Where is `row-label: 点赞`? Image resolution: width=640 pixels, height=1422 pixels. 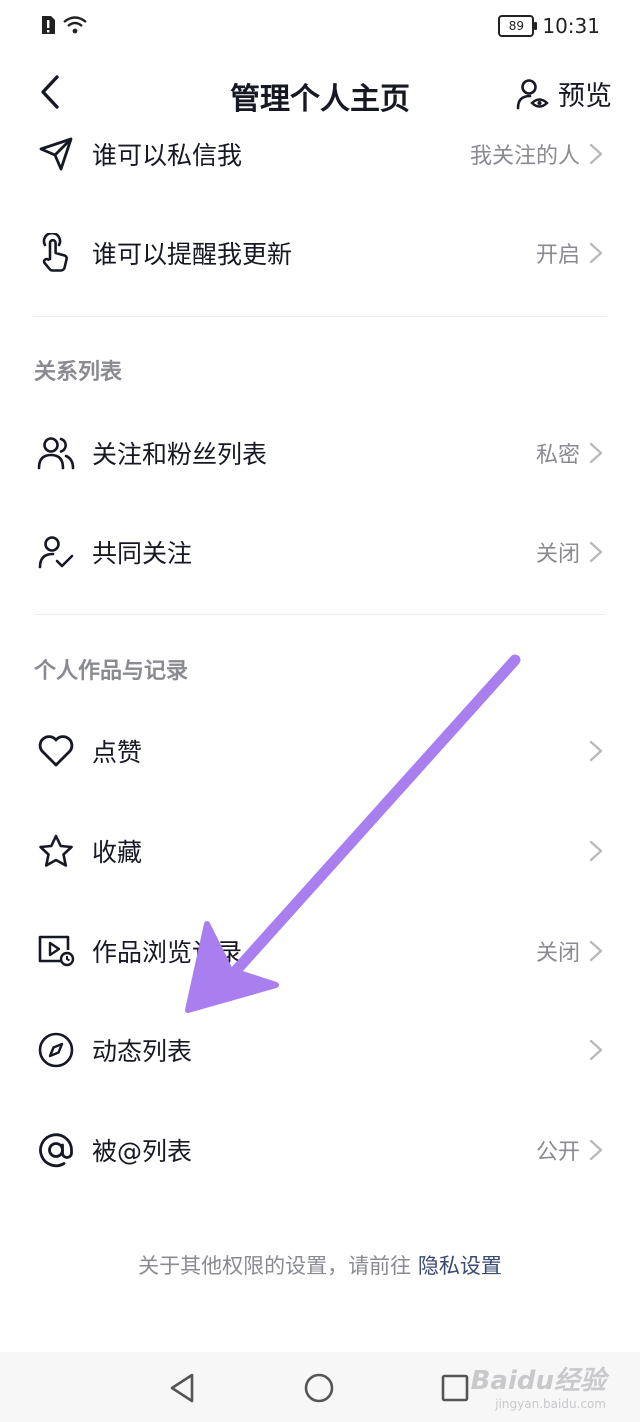 row-label: 点赞 is located at coordinates (117, 752).